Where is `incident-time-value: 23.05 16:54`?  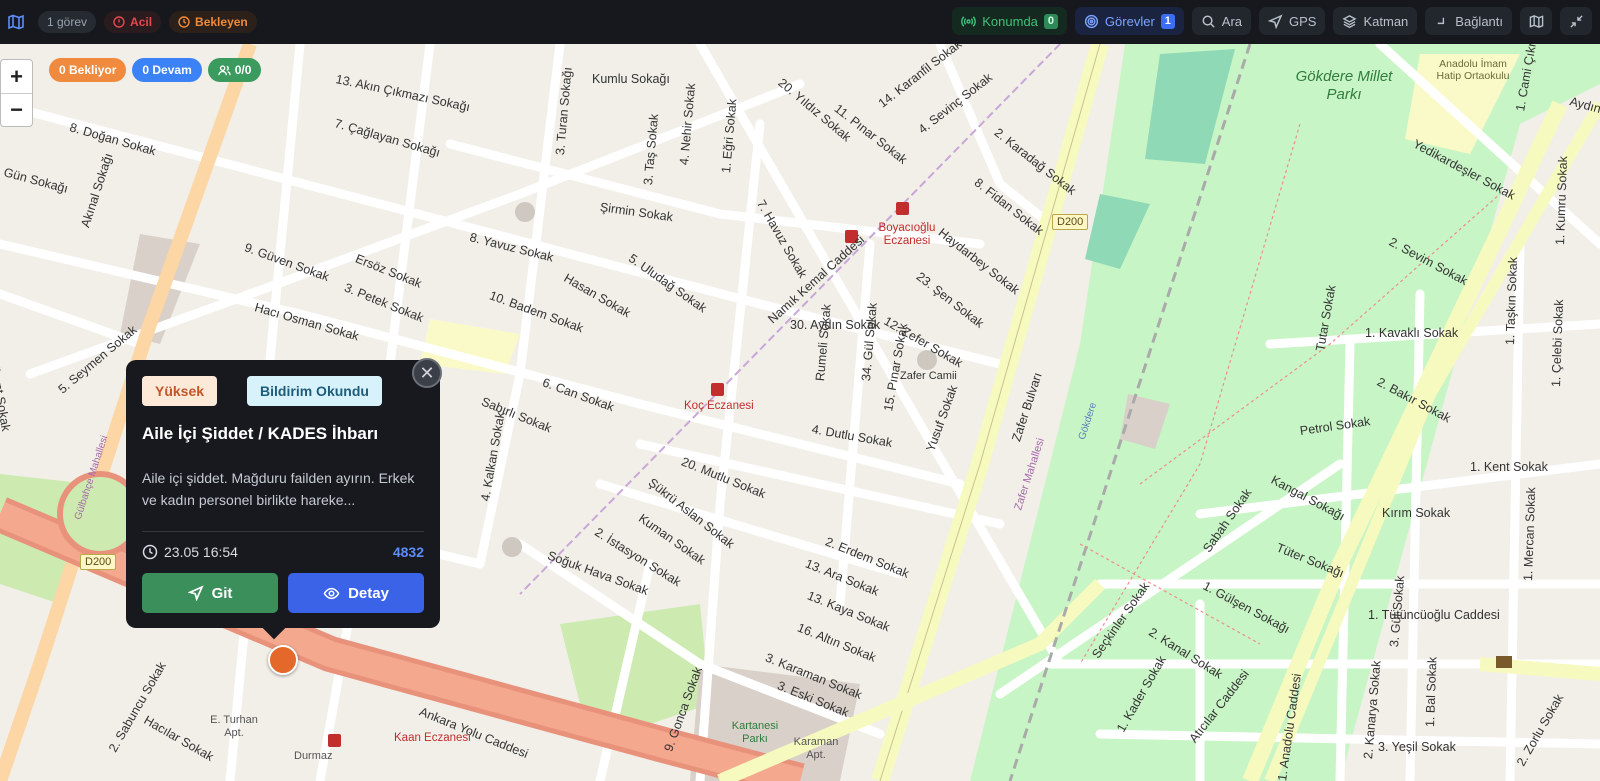 incident-time-value: 23.05 16:54 is located at coordinates (201, 552).